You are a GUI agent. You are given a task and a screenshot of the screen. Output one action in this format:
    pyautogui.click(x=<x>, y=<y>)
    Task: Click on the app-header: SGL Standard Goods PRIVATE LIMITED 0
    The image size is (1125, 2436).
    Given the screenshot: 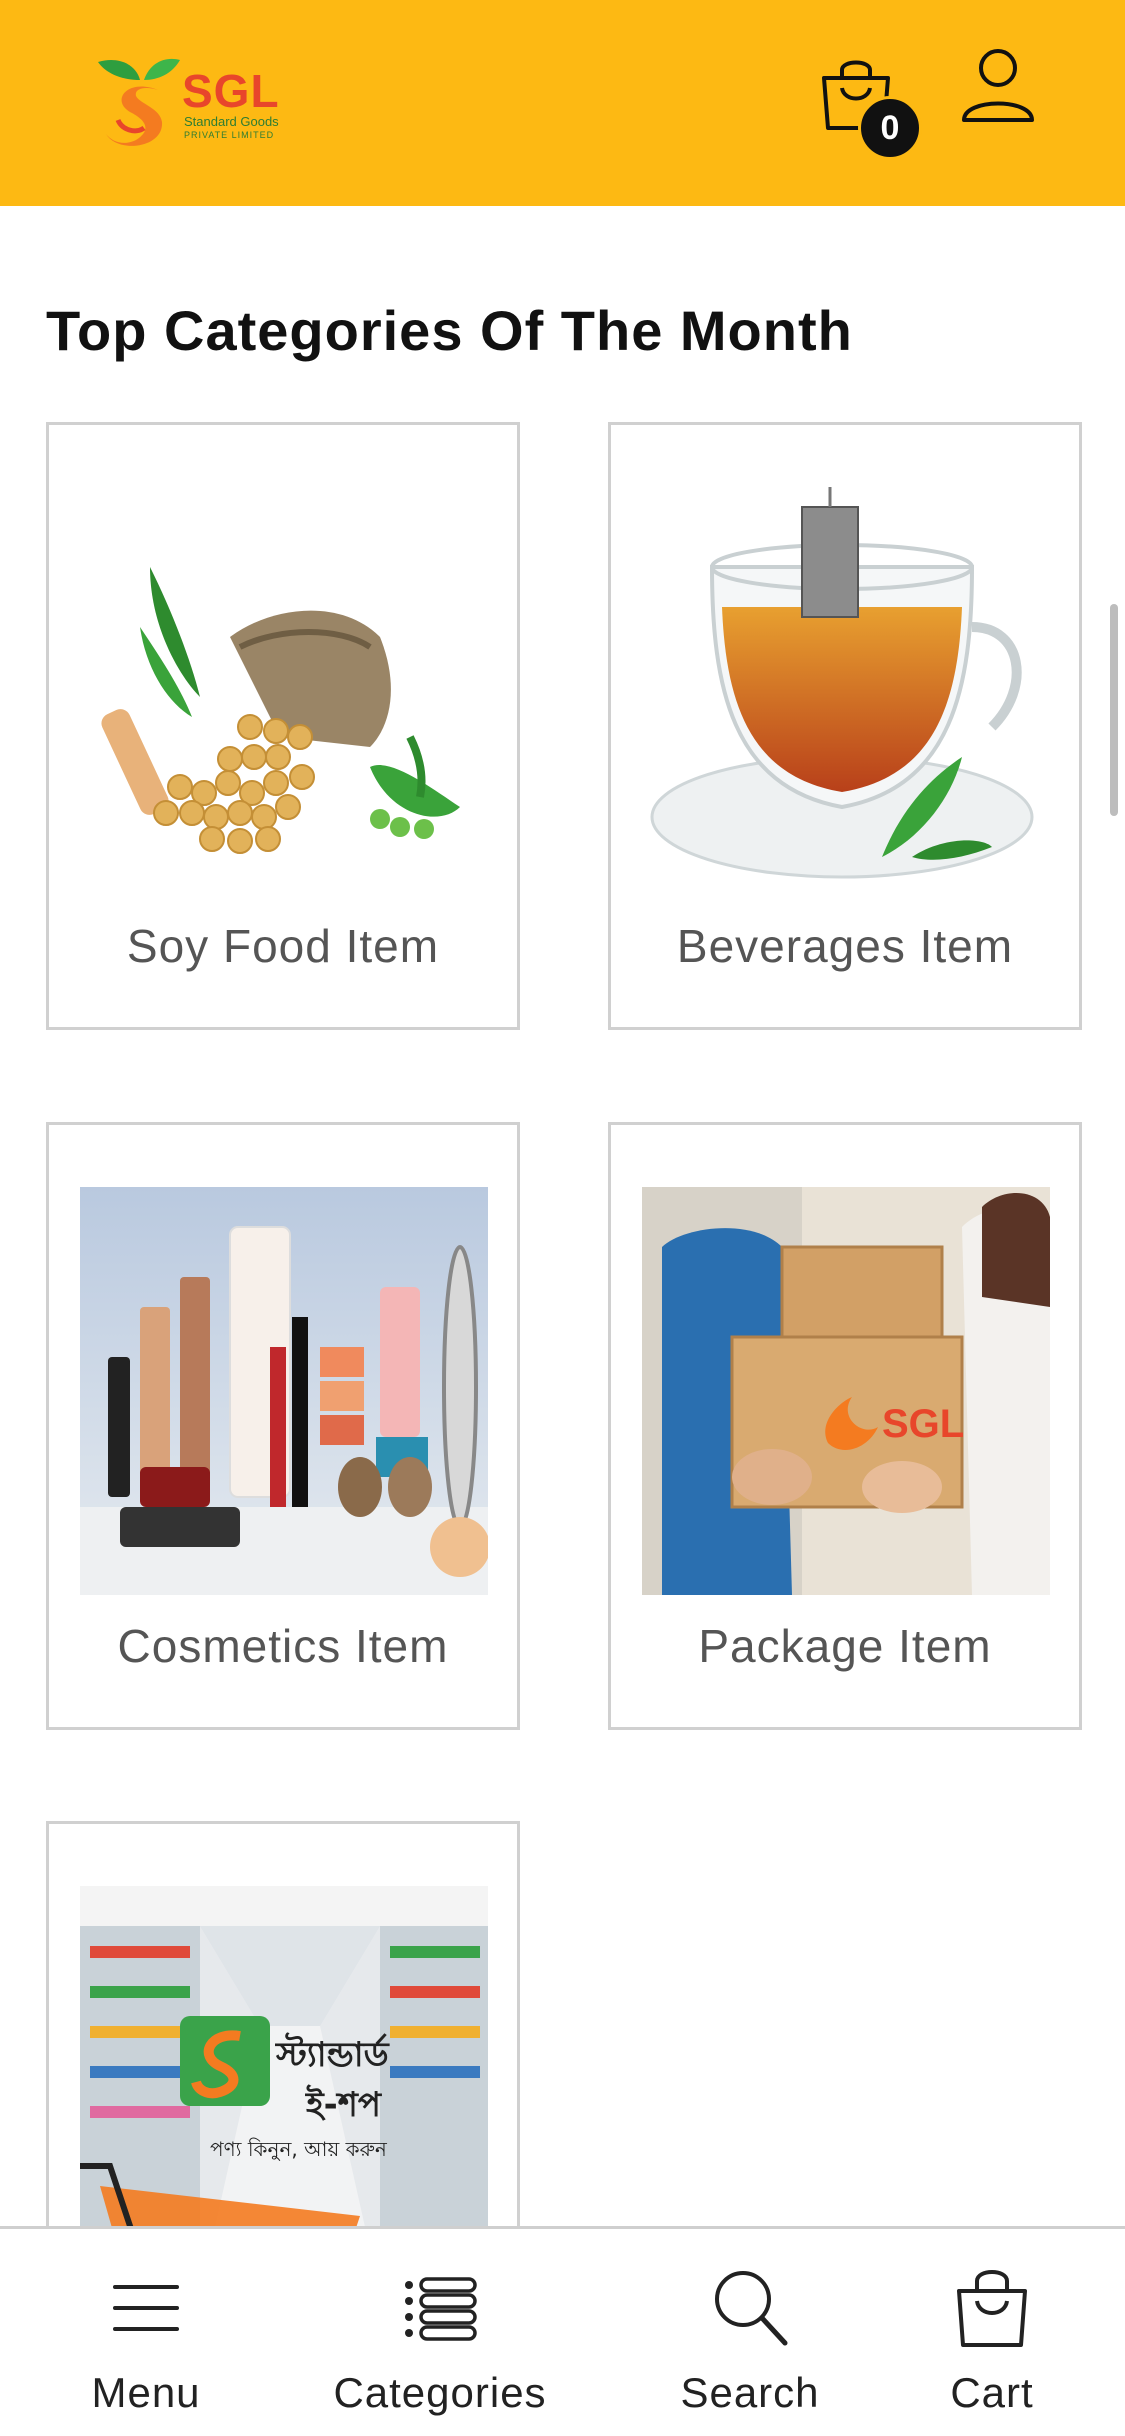 What is the action you would take?
    pyautogui.click(x=562, y=103)
    